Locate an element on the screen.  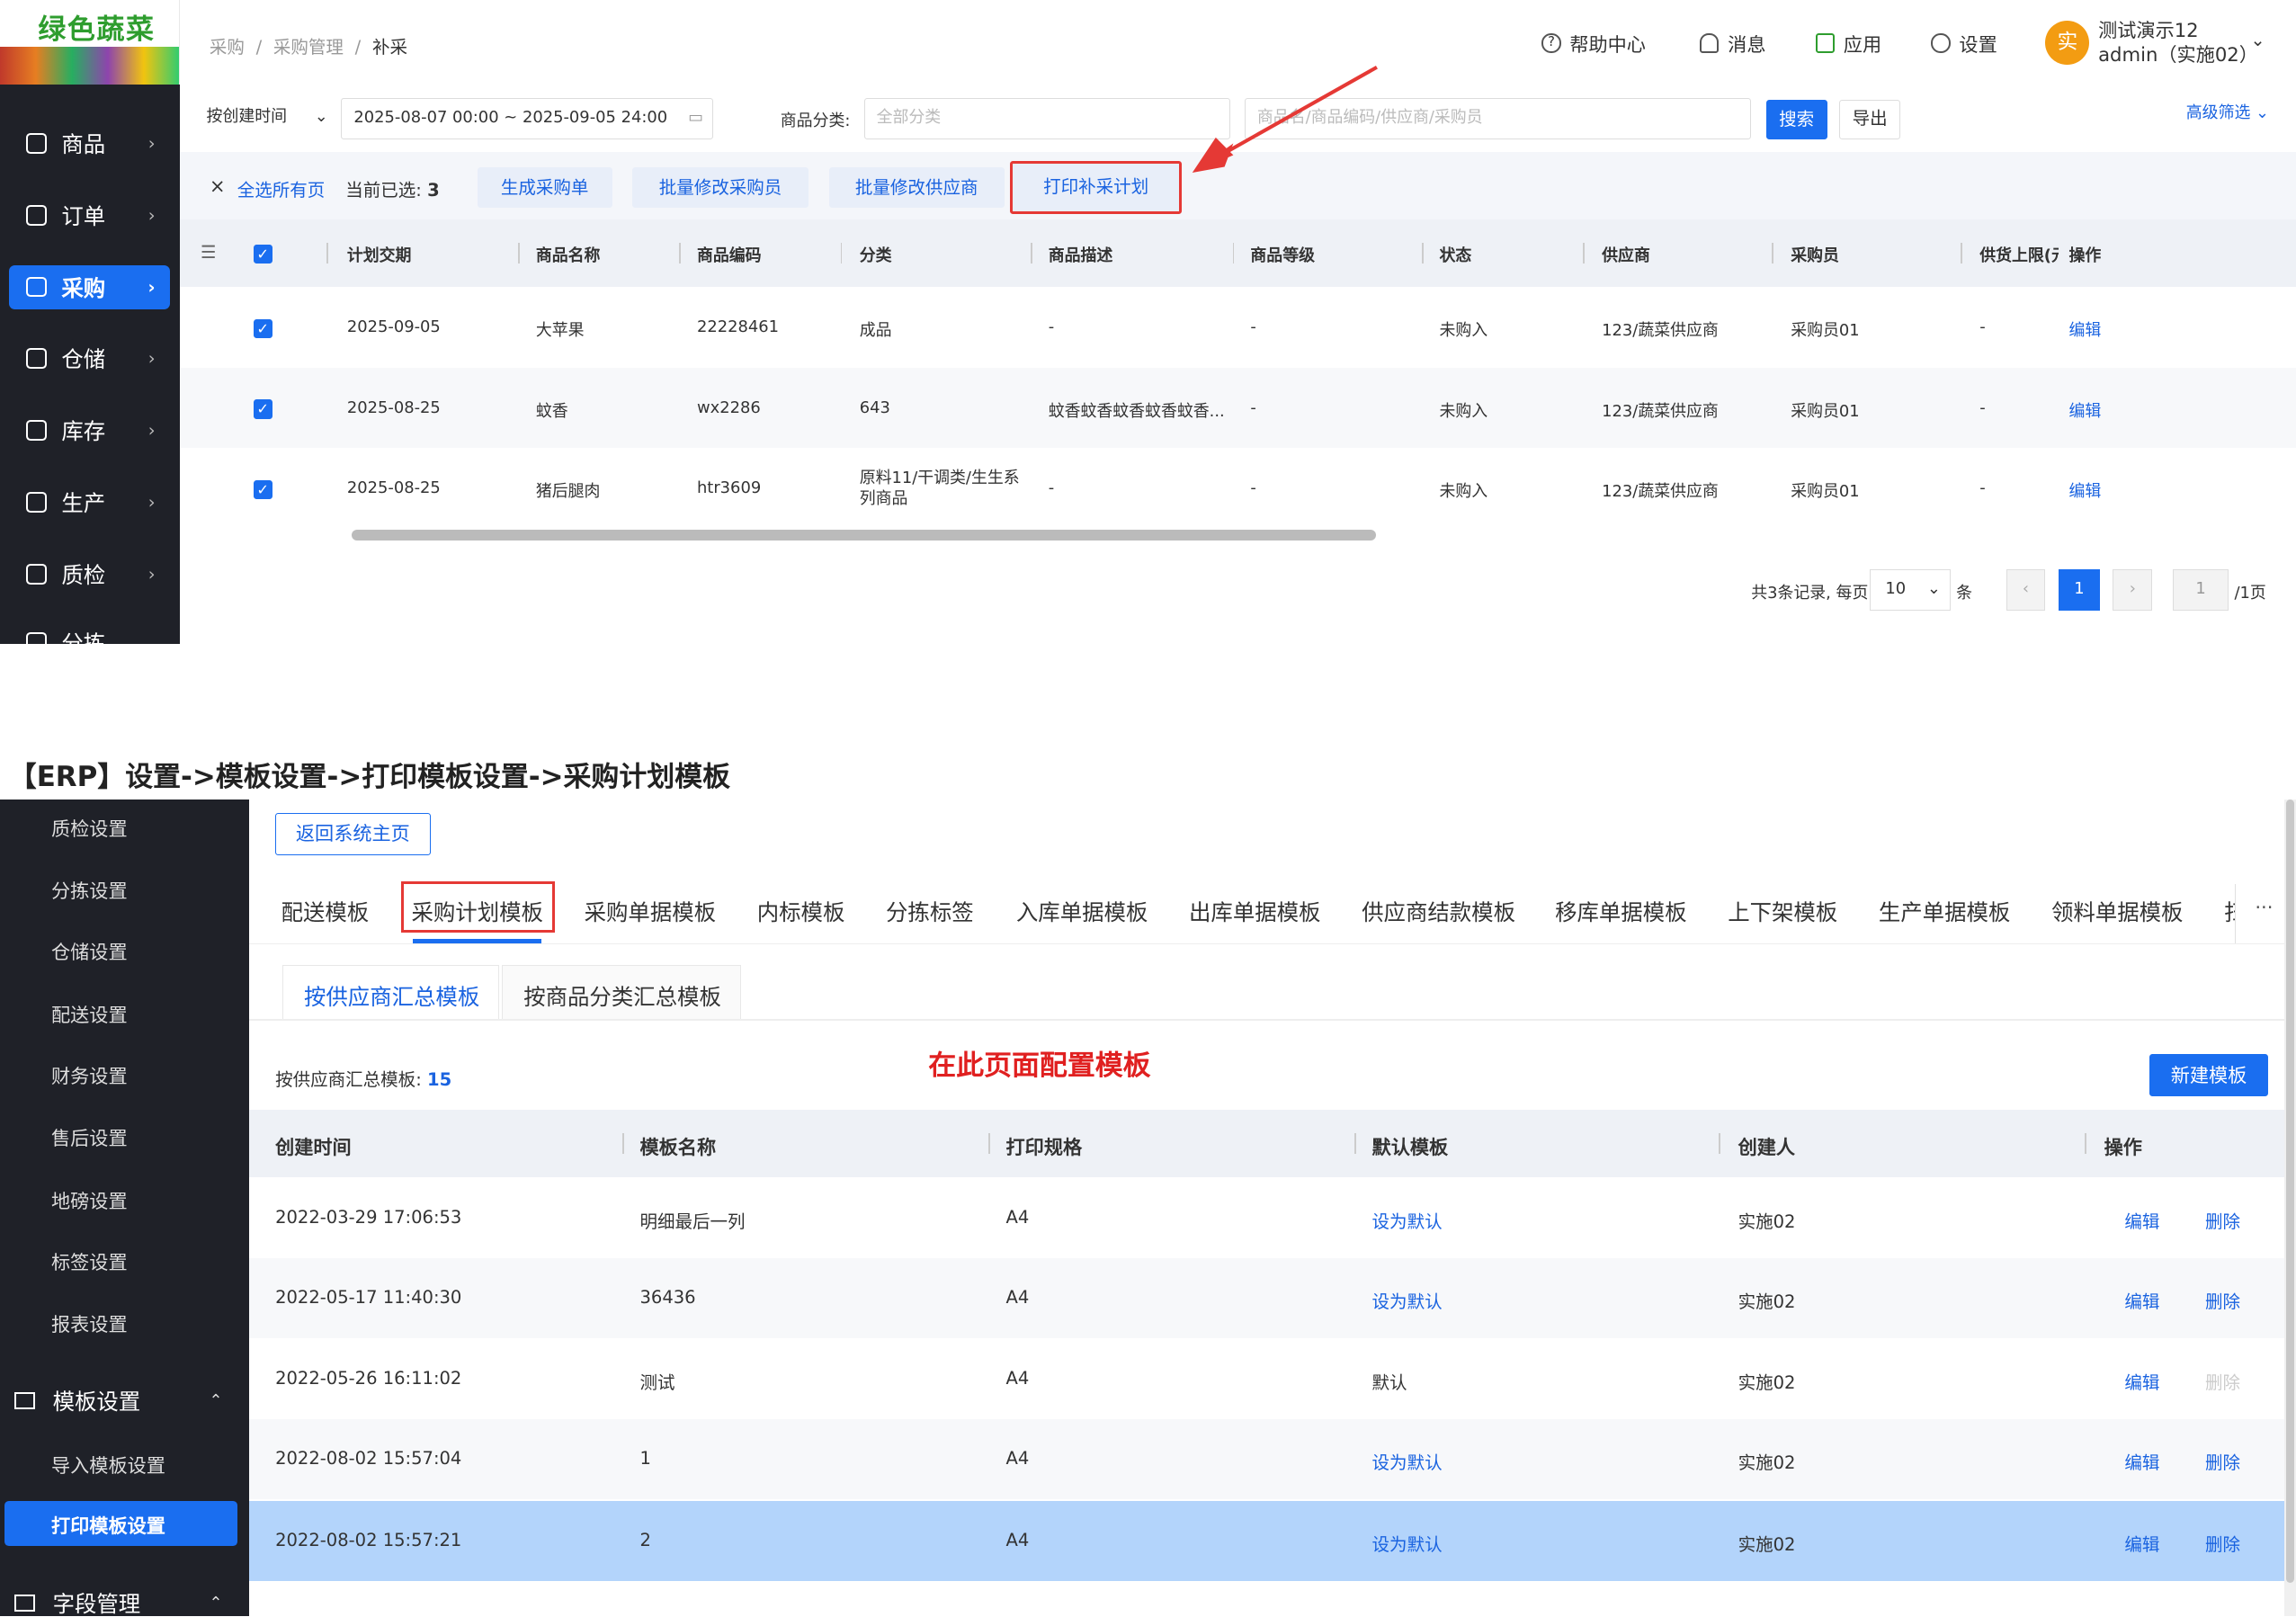
tab-shelving: 上下架模板 is located at coordinates (1782, 911).